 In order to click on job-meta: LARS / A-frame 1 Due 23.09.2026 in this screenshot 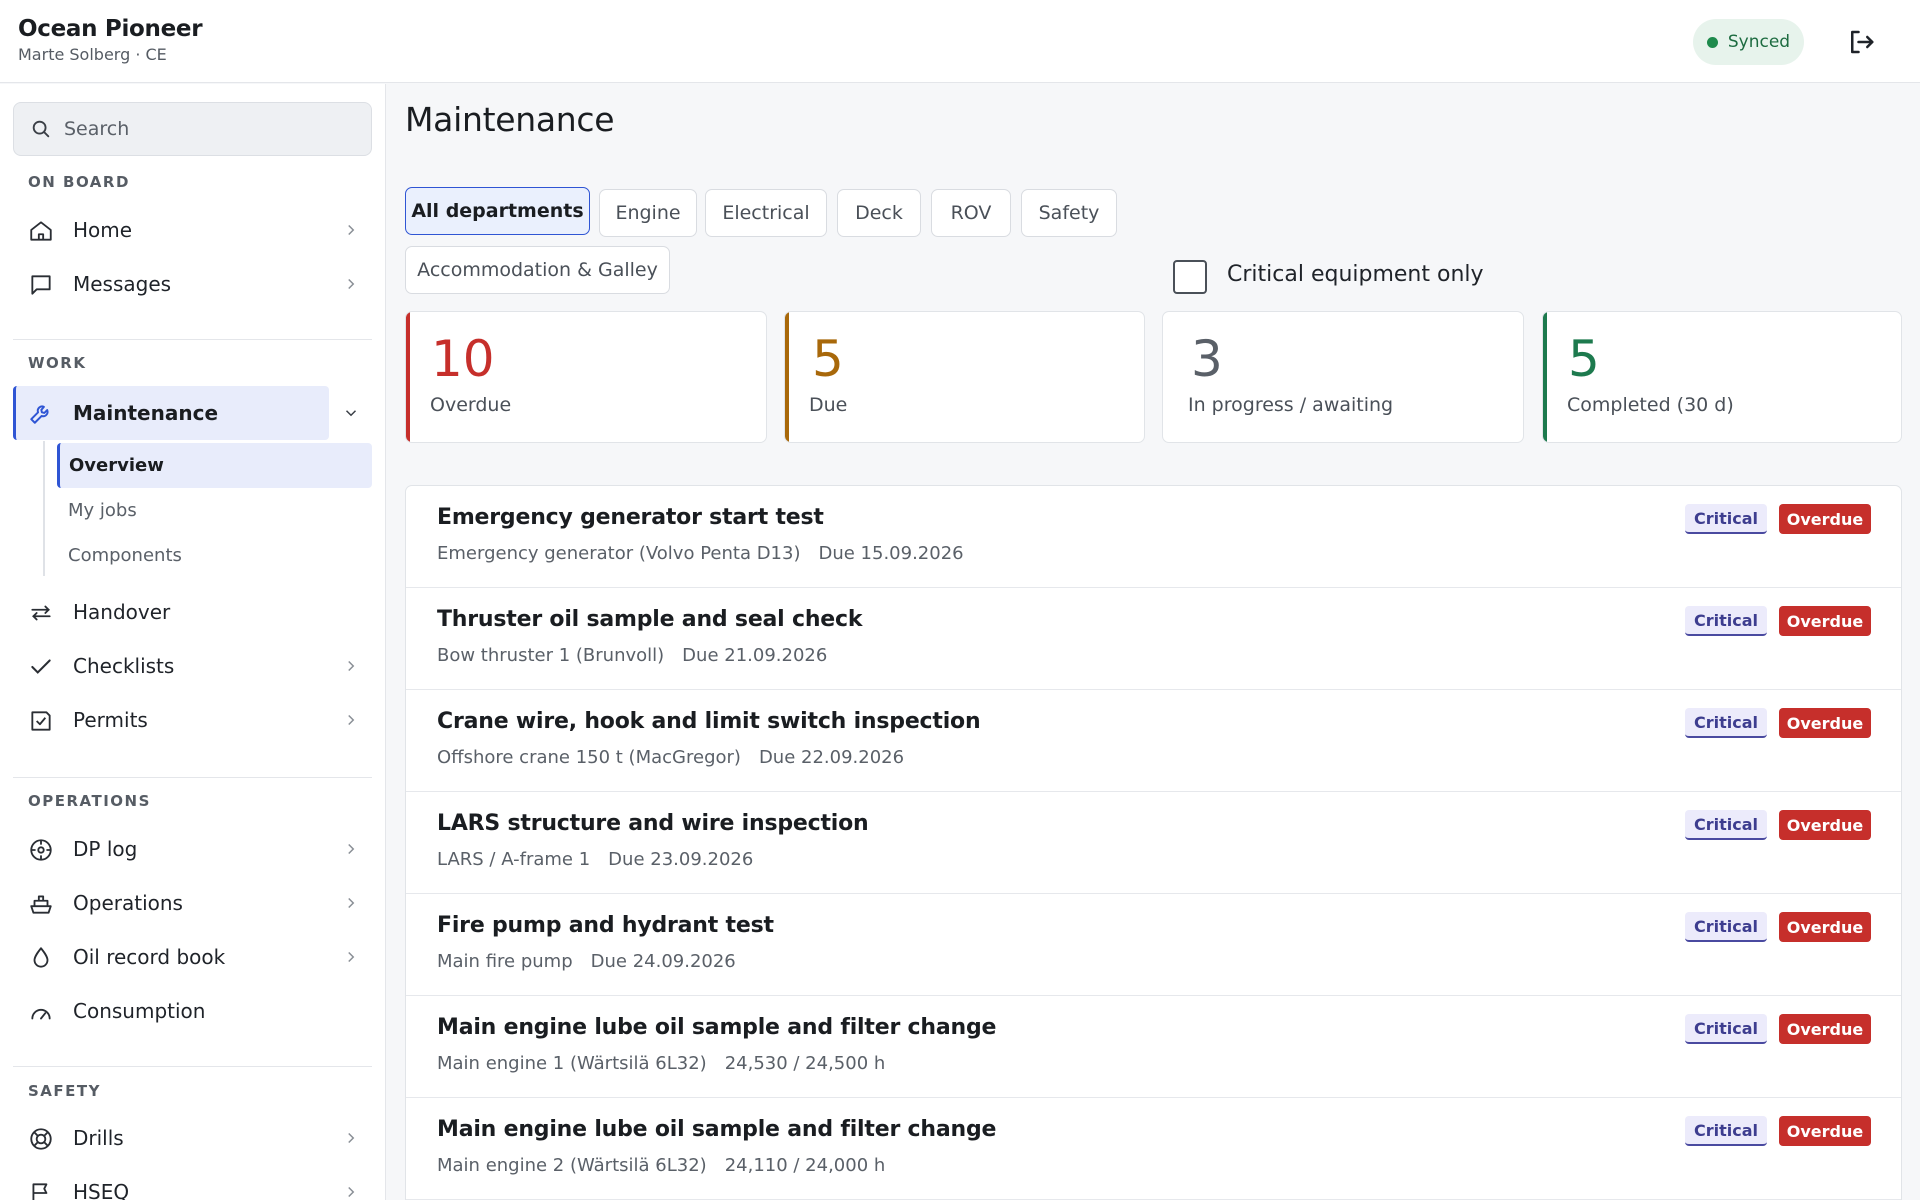, I will do `click(595, 859)`.